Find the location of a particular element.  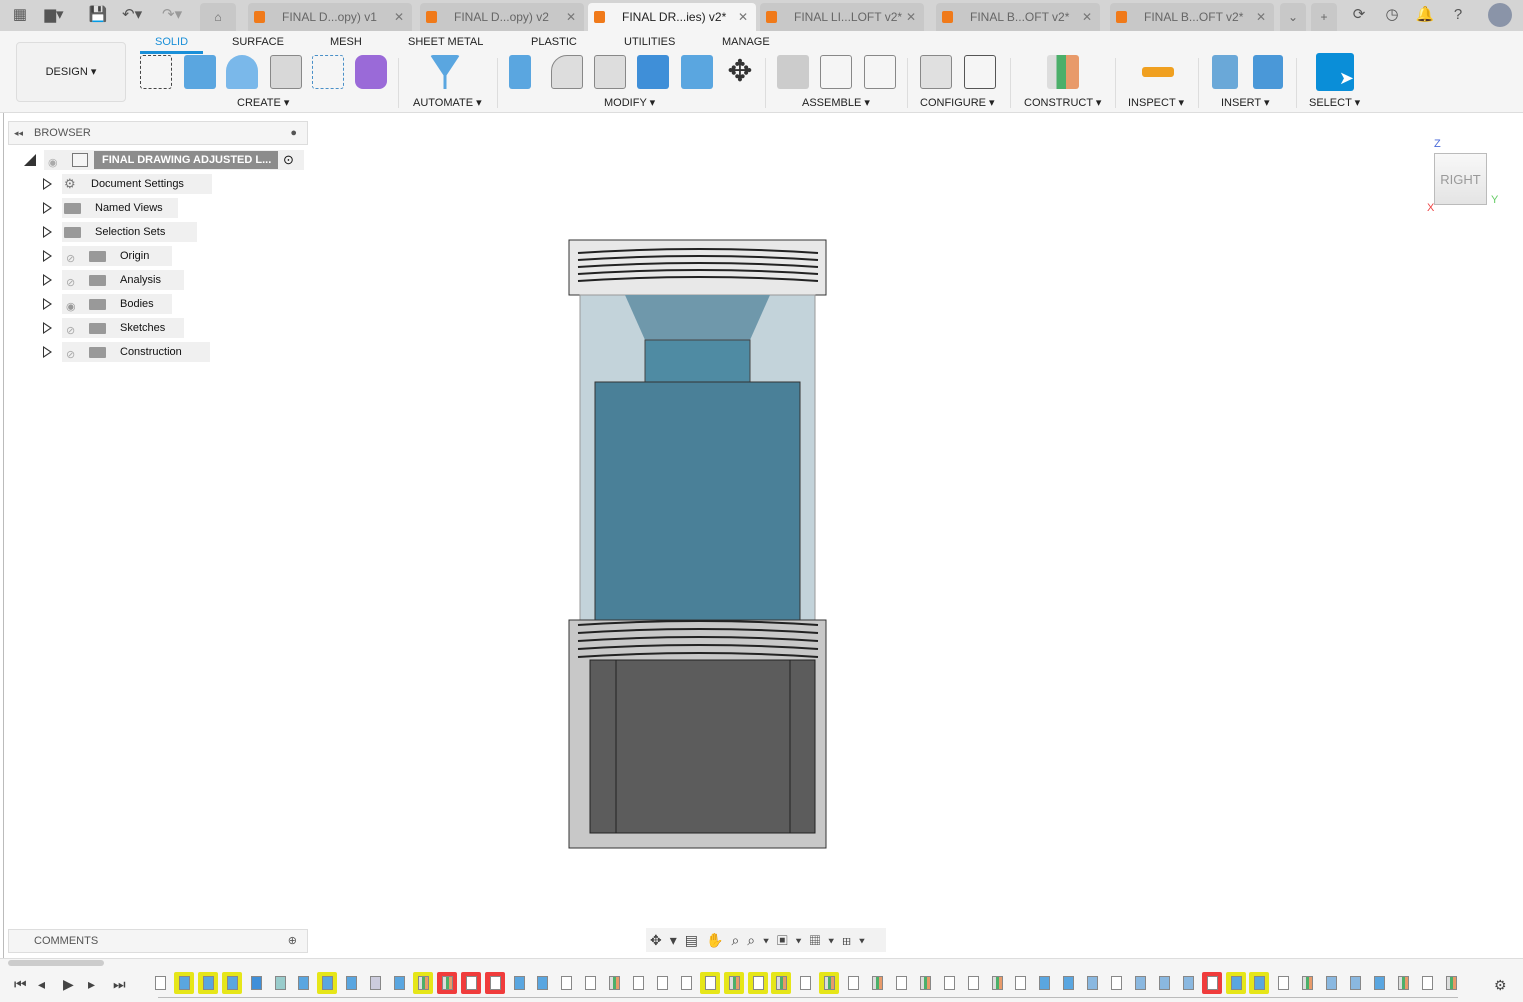

document-tab: FINAL LI...LOFT v2* ✕ is located at coordinates (842, 17).